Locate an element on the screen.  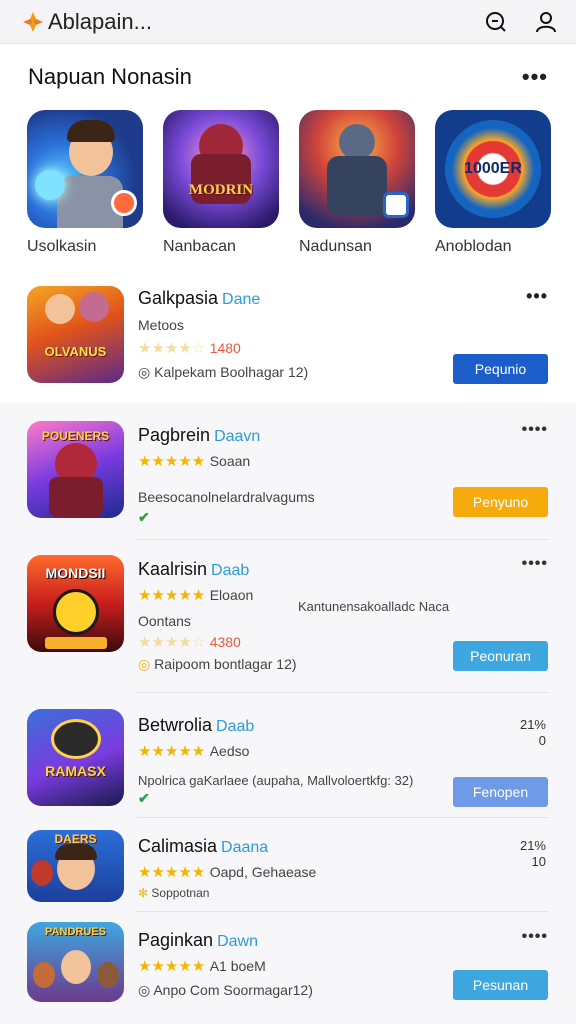
app-tag: Daavn is located at coordinates (237, 436).